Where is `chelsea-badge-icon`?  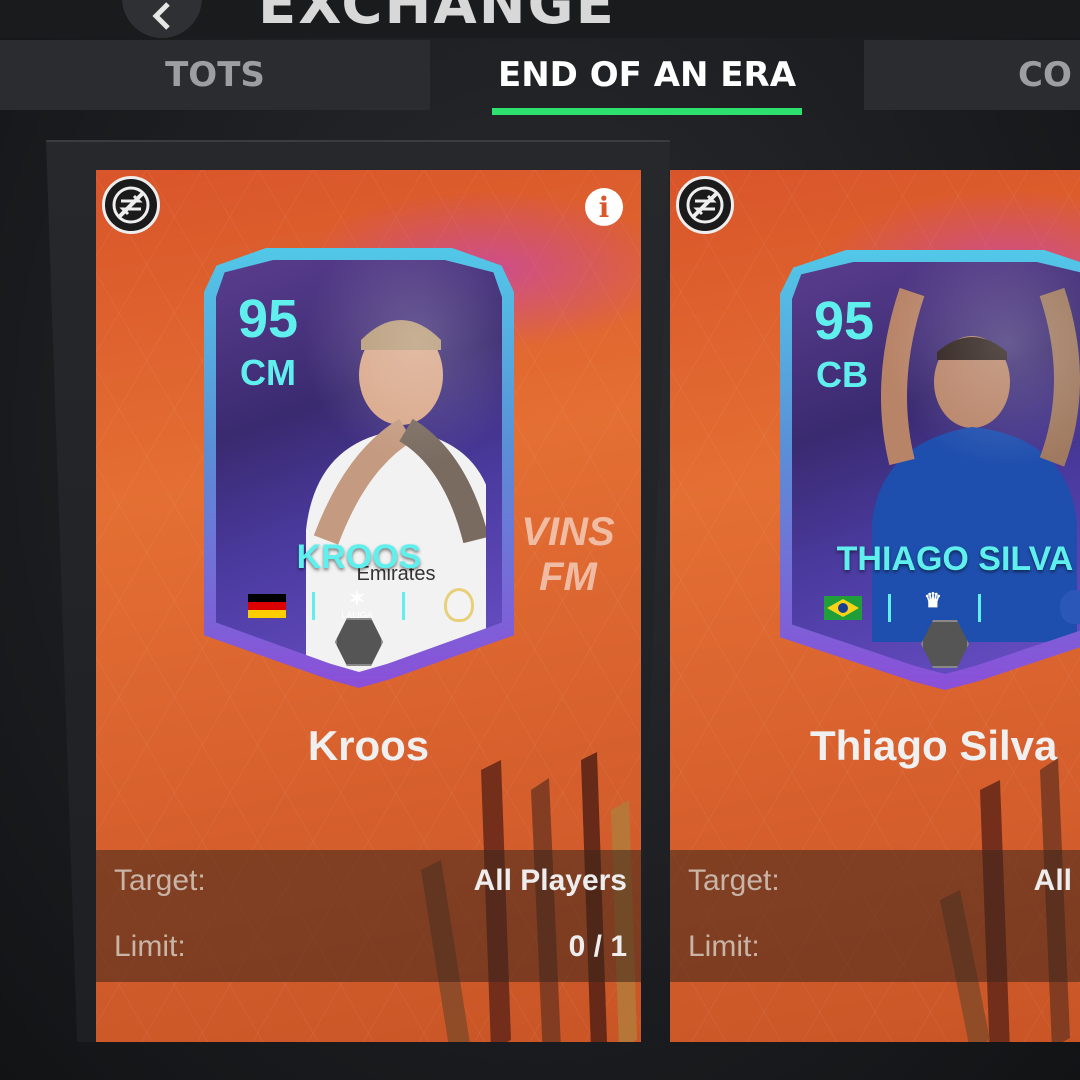
chelsea-badge-icon is located at coordinates (1070, 607).